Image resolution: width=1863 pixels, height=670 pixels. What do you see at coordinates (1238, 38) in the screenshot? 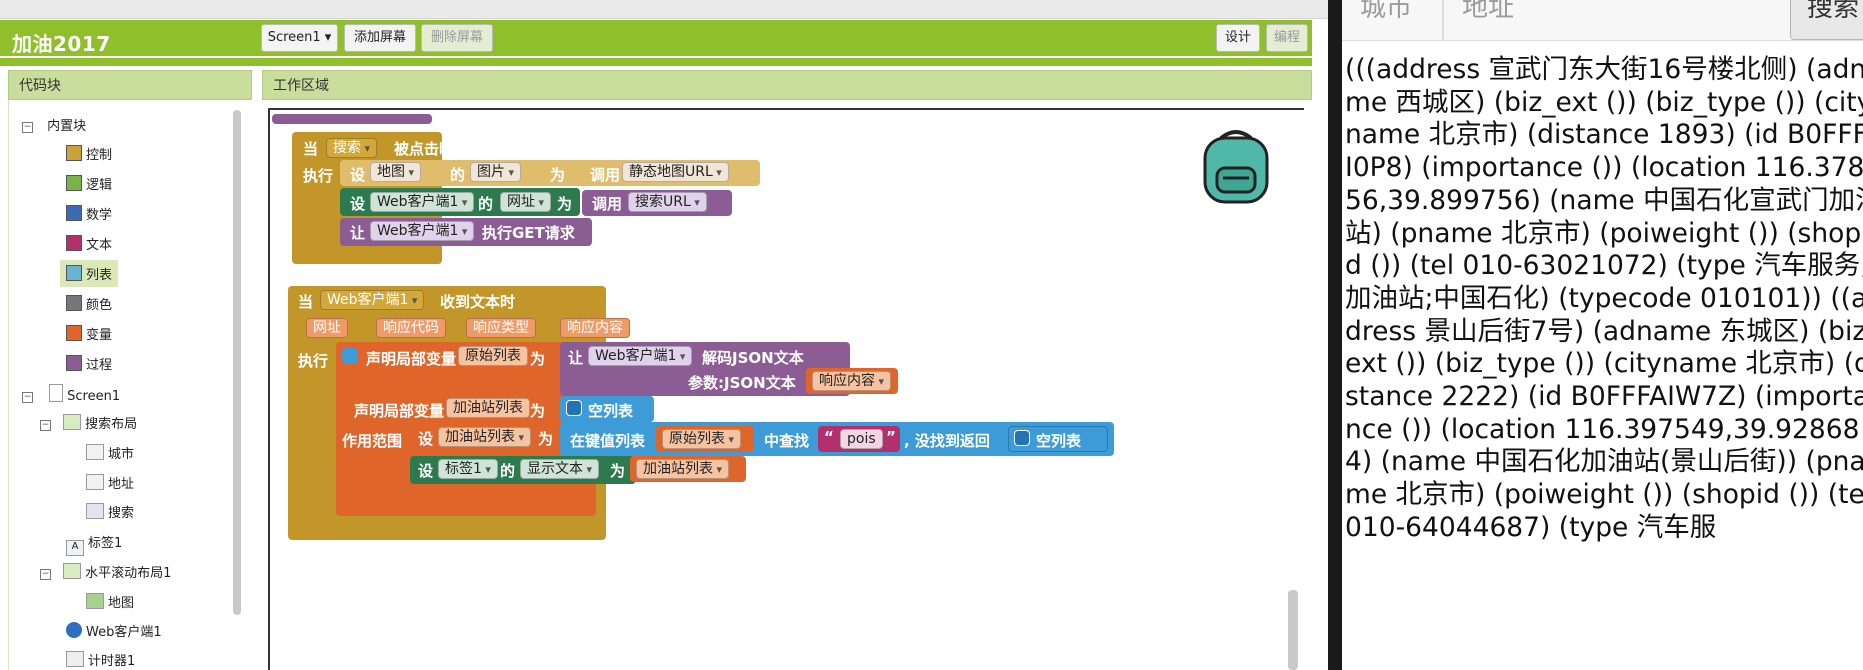
I see `designer-button: 设计` at bounding box center [1238, 38].